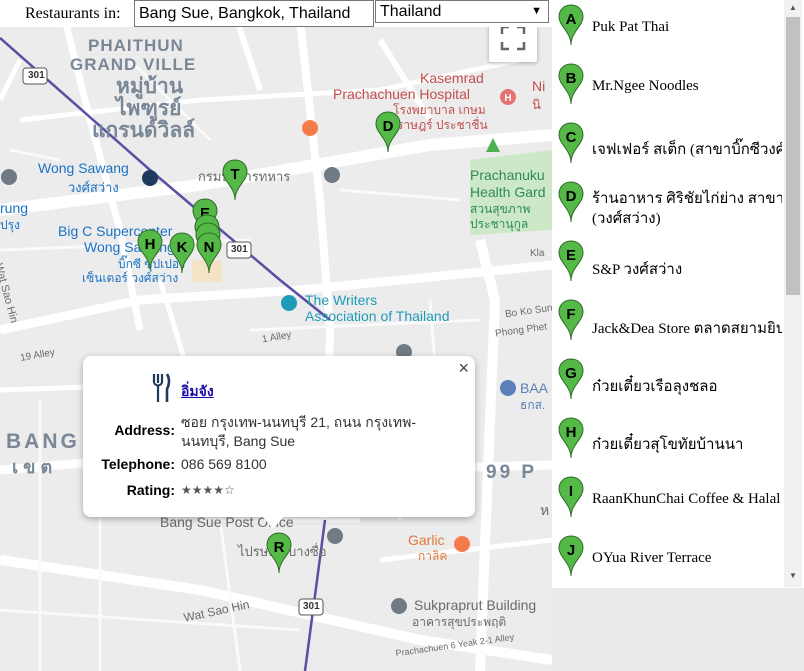 The width and height of the screenshot is (804, 671). I want to click on map-label-garlic-2: กาลิค, so click(433, 556).